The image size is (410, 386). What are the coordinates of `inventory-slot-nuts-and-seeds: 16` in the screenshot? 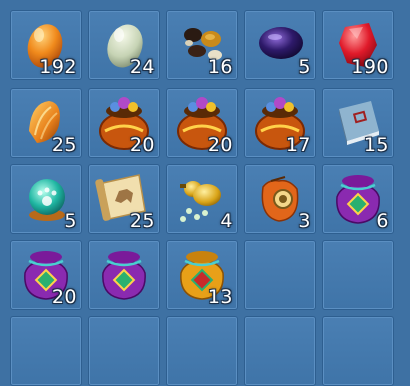 It's located at (202, 45).